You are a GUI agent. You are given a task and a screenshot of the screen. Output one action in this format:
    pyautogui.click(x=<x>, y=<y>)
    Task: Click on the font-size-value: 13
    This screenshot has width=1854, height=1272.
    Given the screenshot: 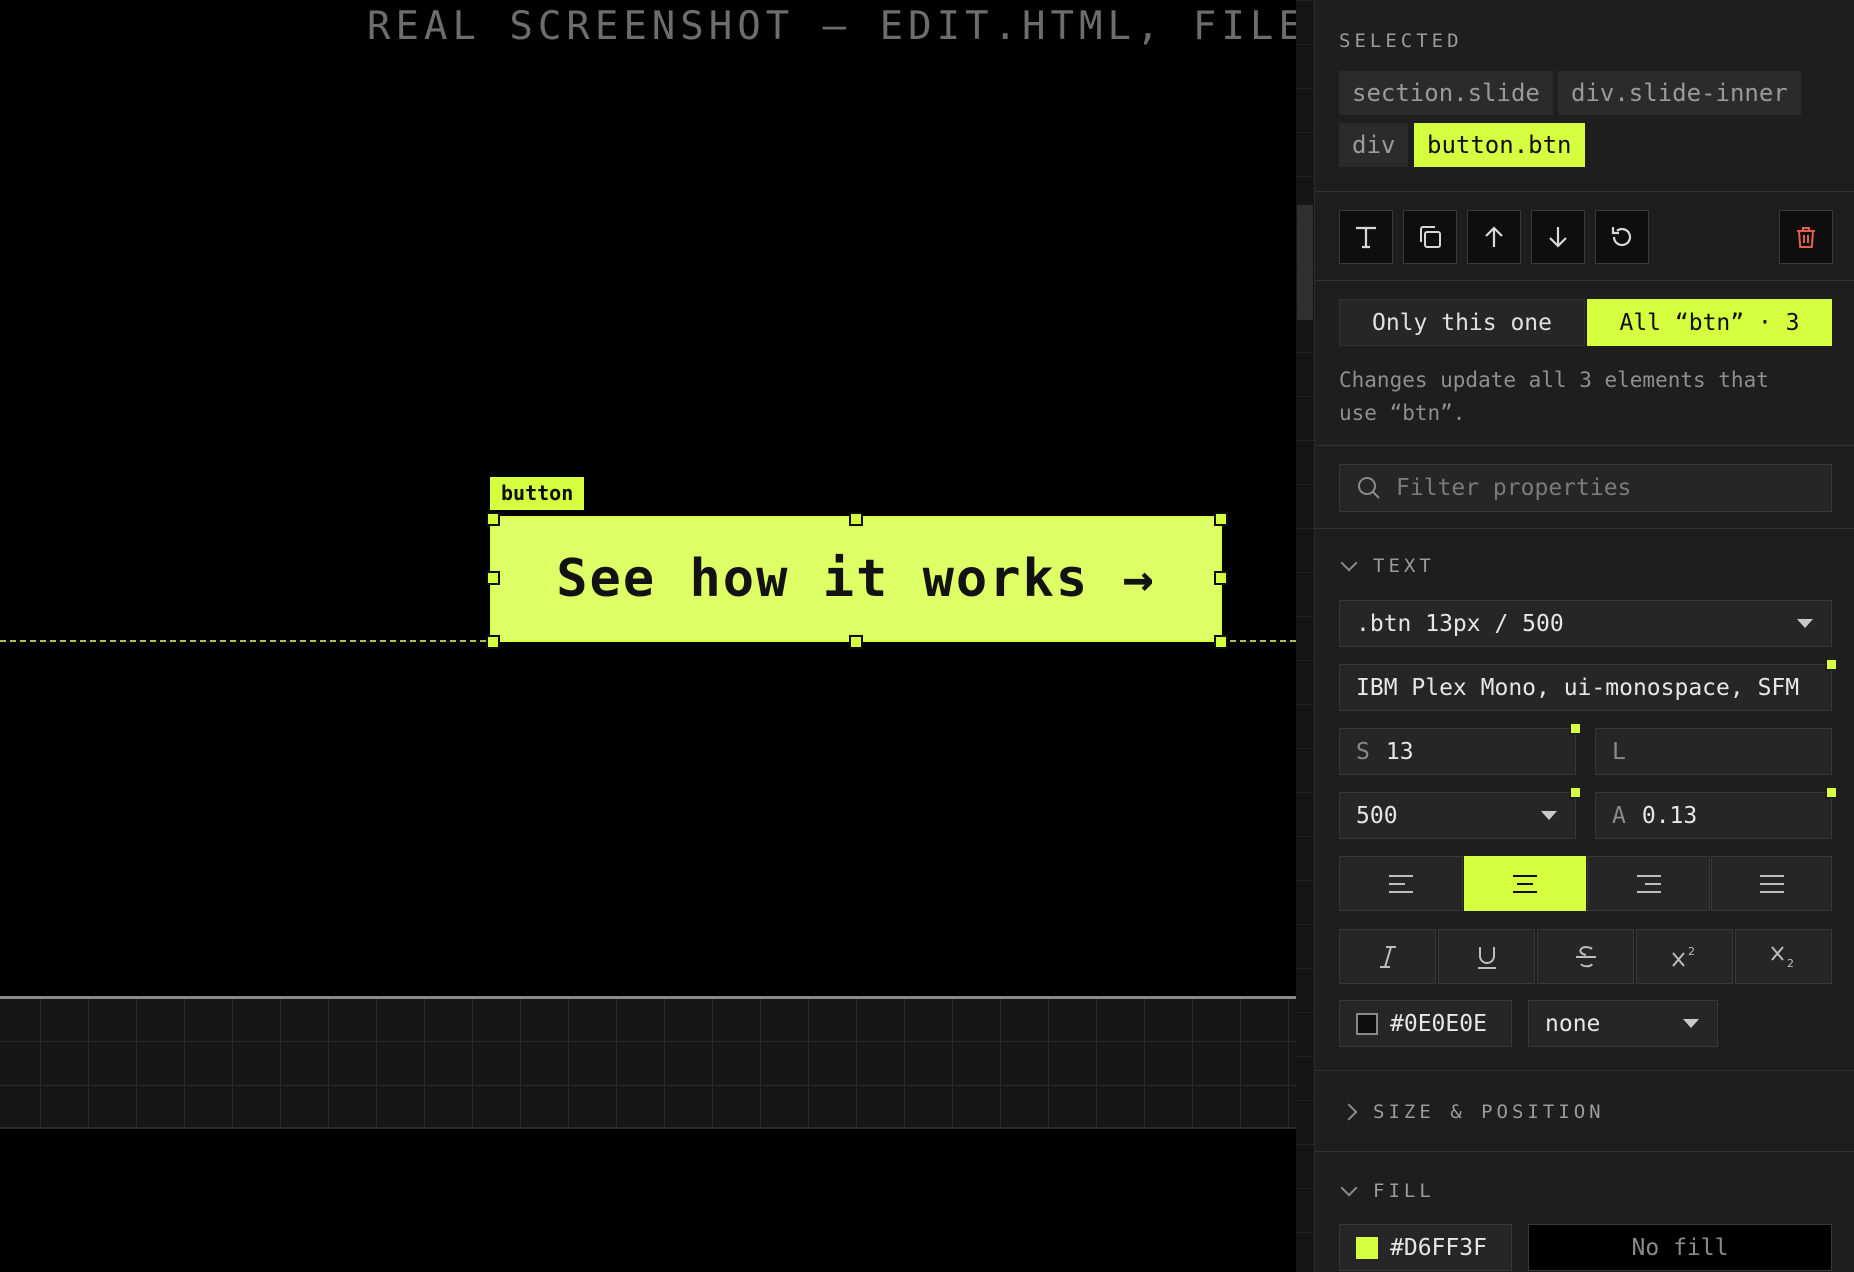 What is the action you would take?
    pyautogui.click(x=1399, y=751)
    